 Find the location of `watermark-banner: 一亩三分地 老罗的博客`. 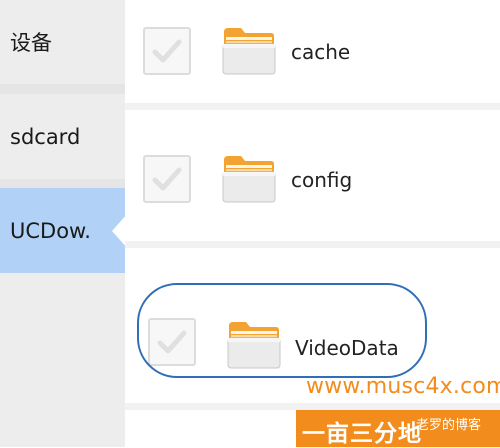

watermark-banner: 一亩三分地 老罗的博客 is located at coordinates (398, 428).